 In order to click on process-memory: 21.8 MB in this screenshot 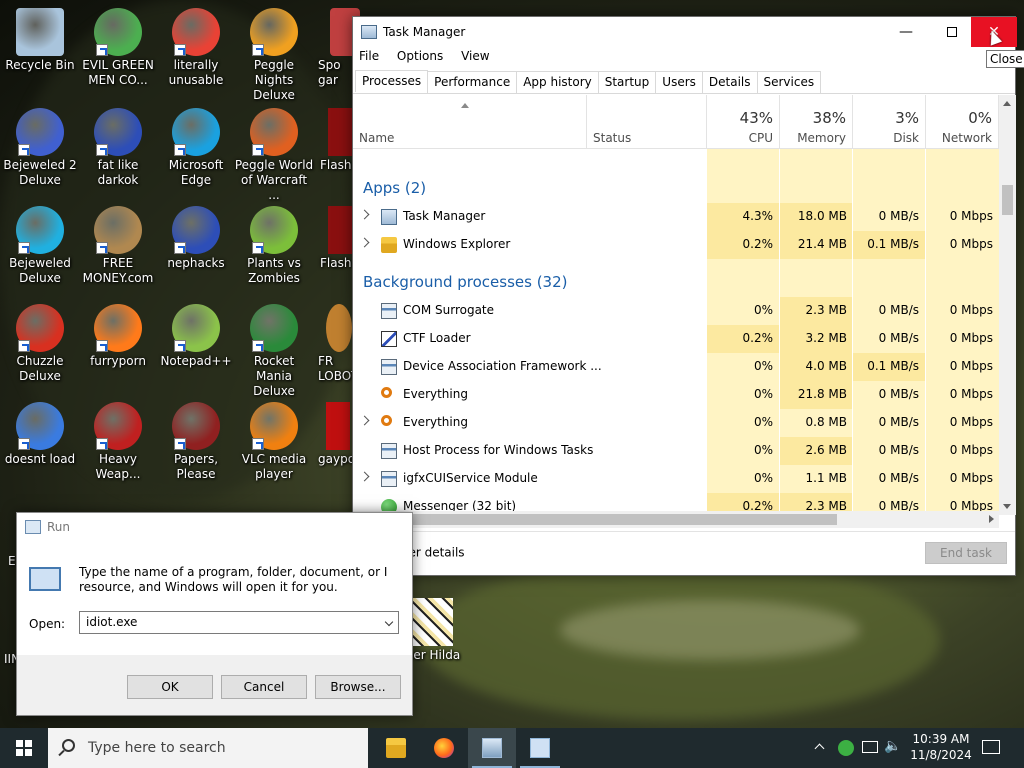, I will do `click(822, 394)`.